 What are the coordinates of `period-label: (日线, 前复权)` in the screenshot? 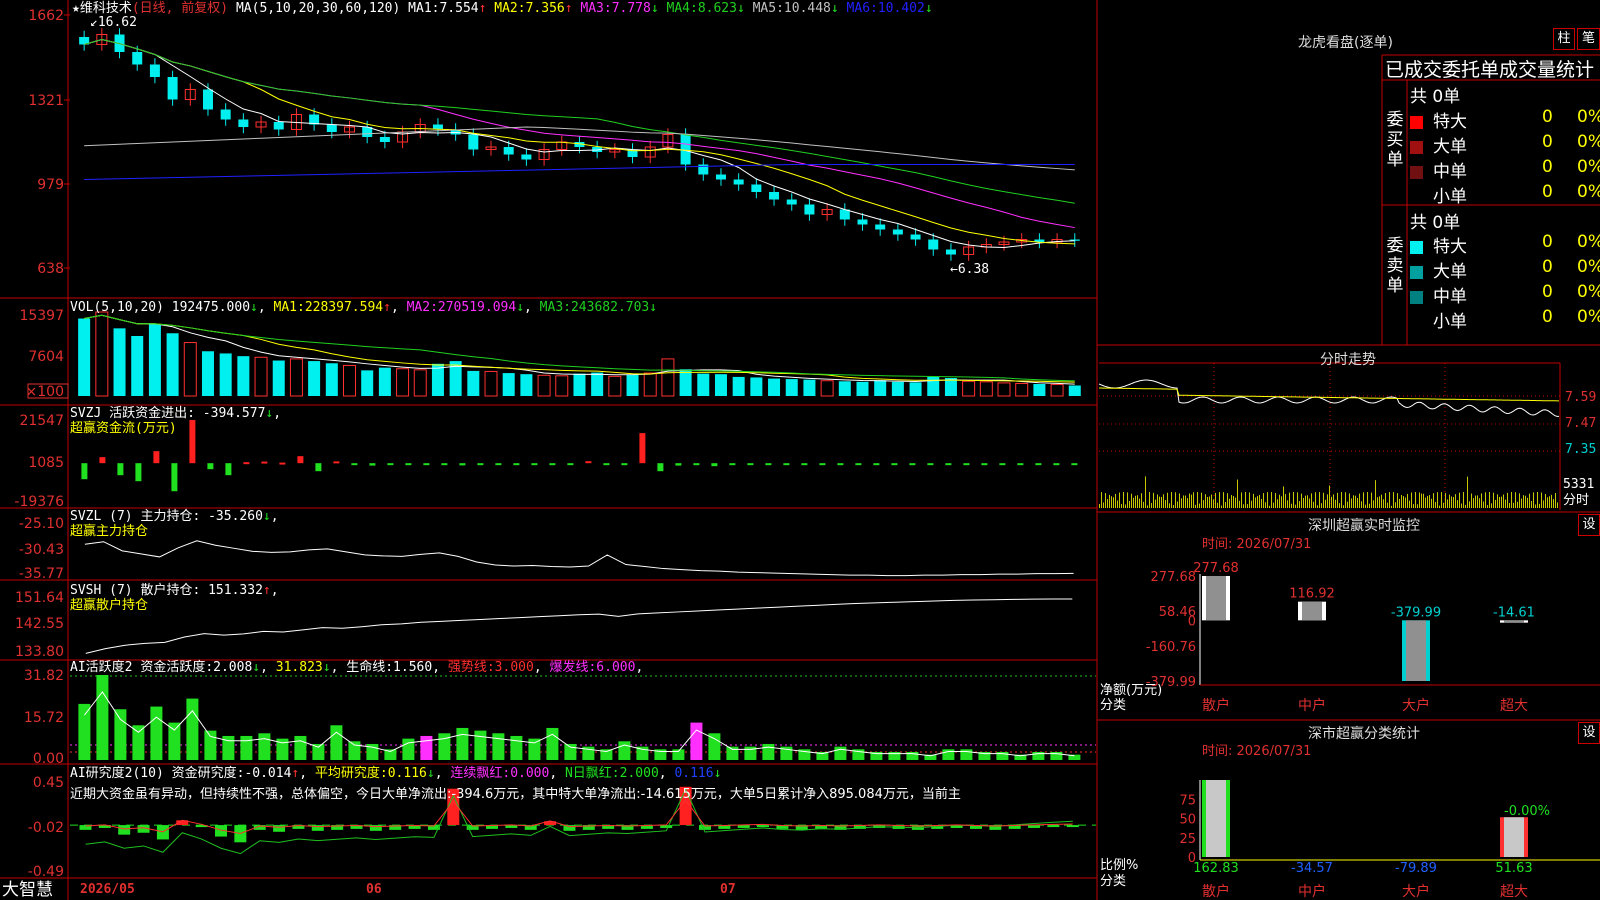 It's located at (180, 8).